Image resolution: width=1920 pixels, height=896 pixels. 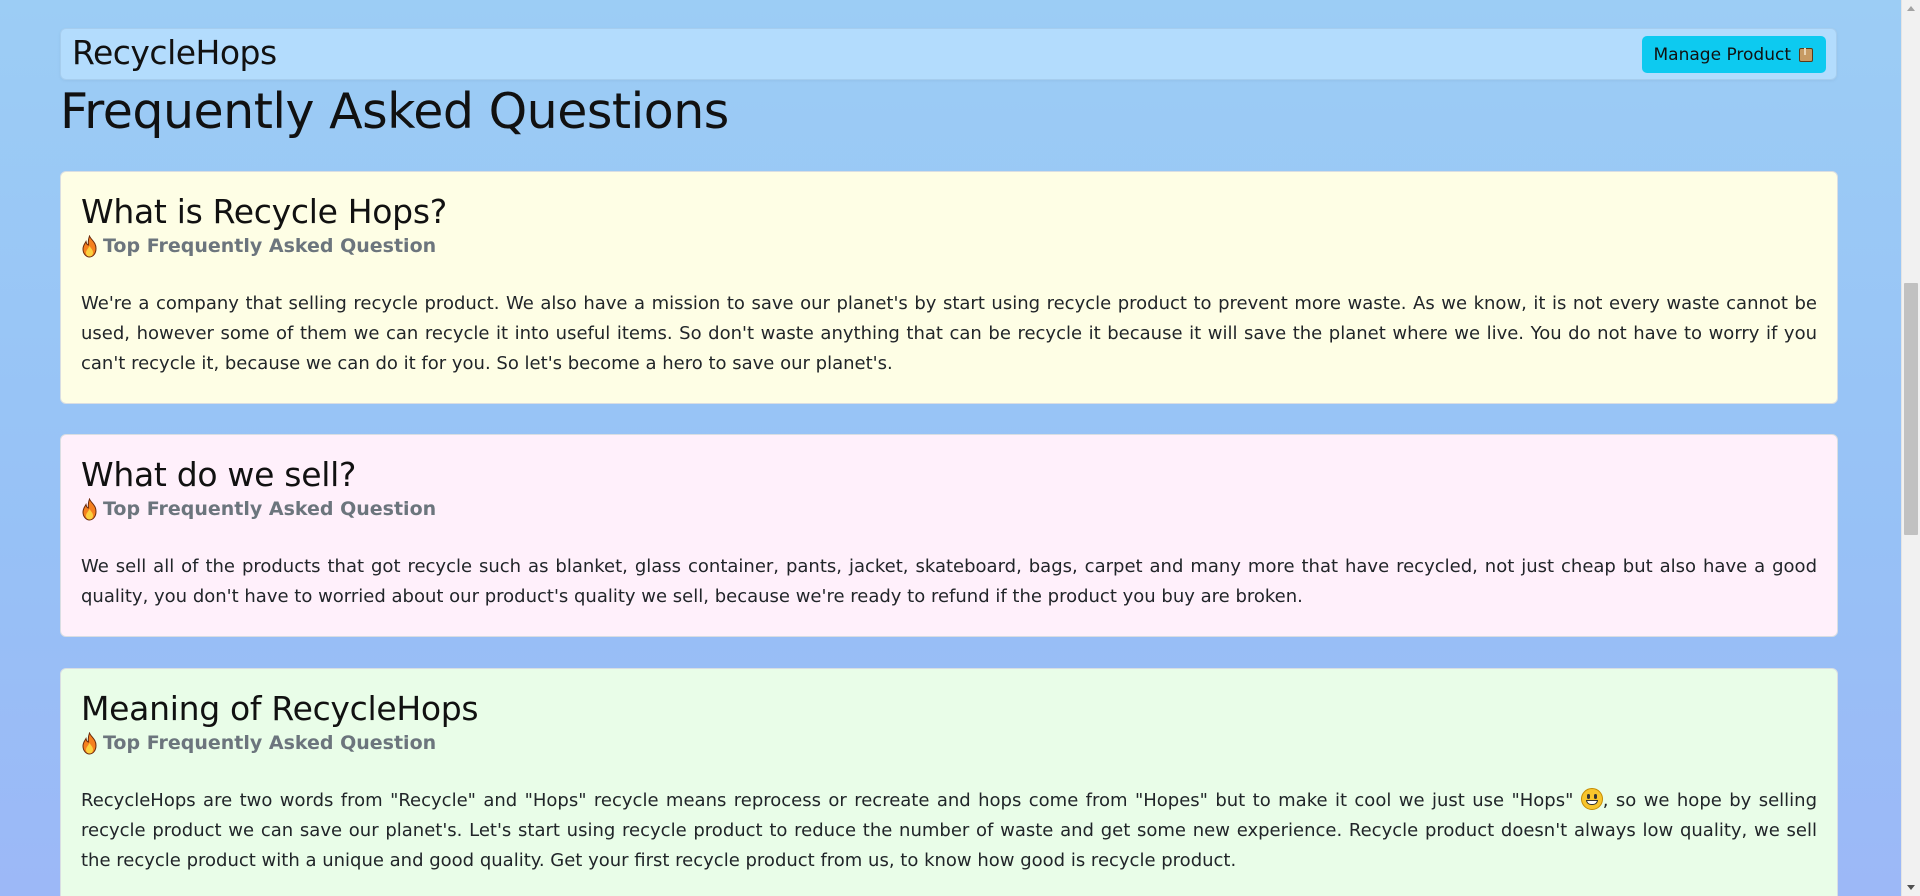 What do you see at coordinates (219, 474) in the screenshot?
I see `faq-question: What do we sell?` at bounding box center [219, 474].